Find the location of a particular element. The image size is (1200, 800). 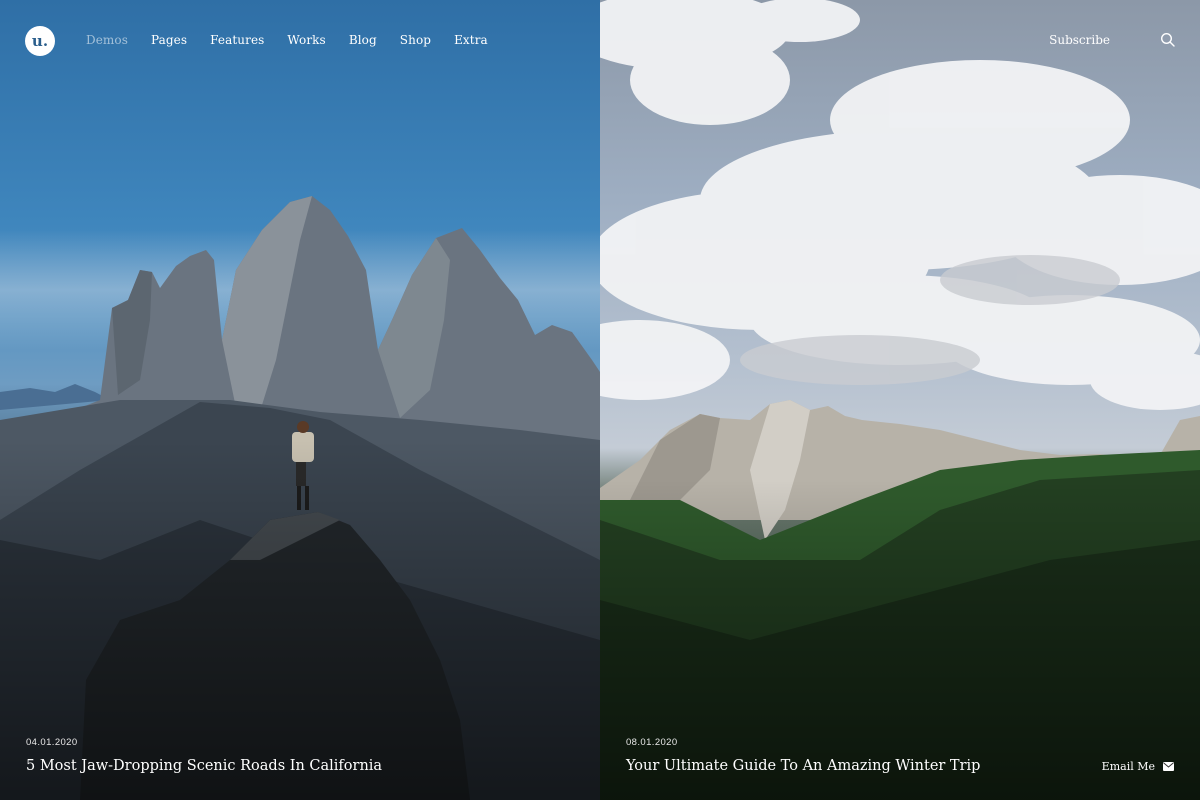

nav-item-works: Works is located at coordinates (306, 40).